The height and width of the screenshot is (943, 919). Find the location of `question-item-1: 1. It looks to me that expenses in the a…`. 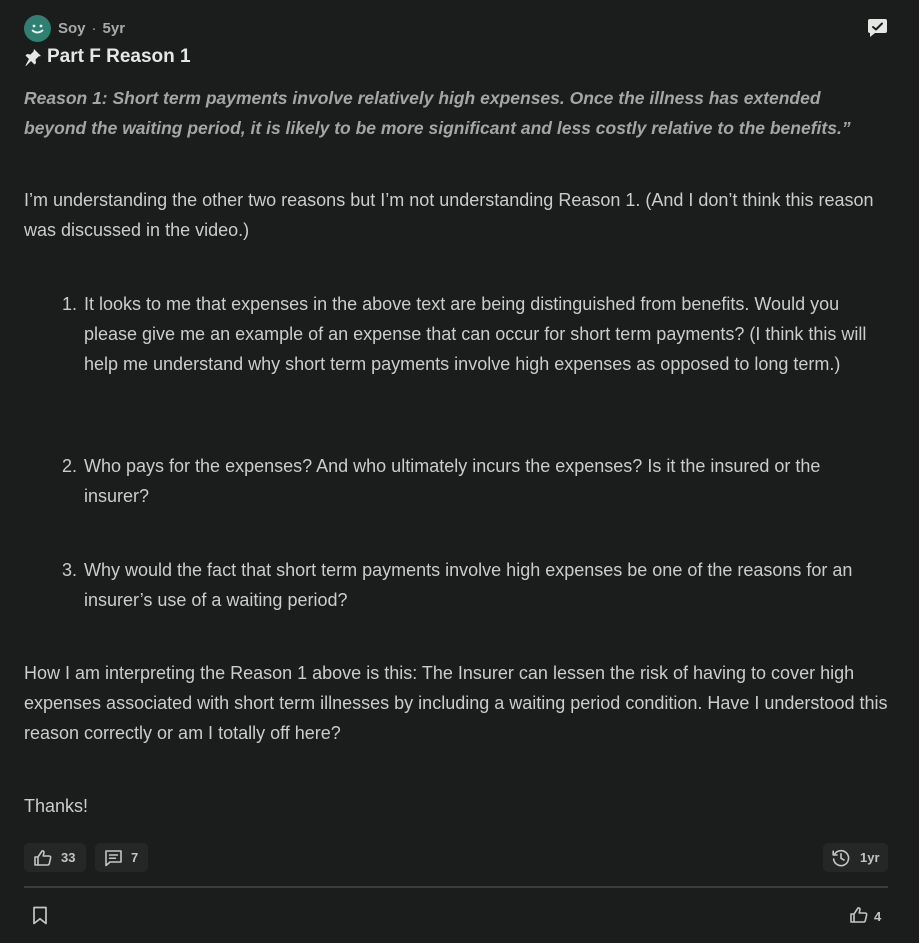

question-item-1: 1. It looks to me that expenses in the a… is located at coordinates (472, 334).